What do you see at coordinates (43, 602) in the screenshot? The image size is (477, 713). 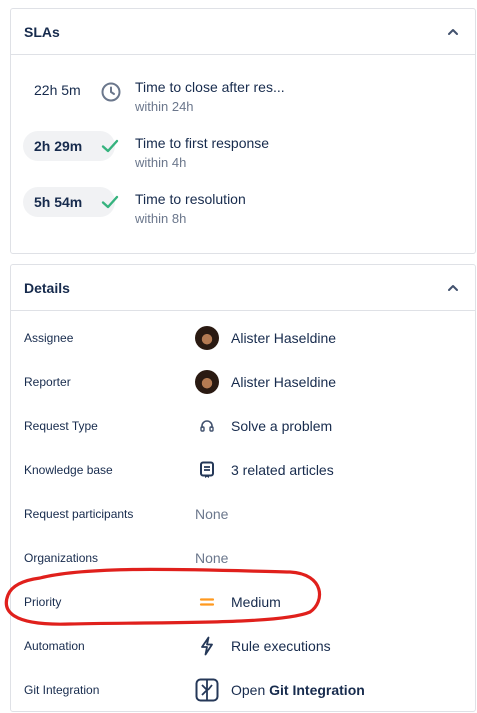 I see `detail-label: Priority` at bounding box center [43, 602].